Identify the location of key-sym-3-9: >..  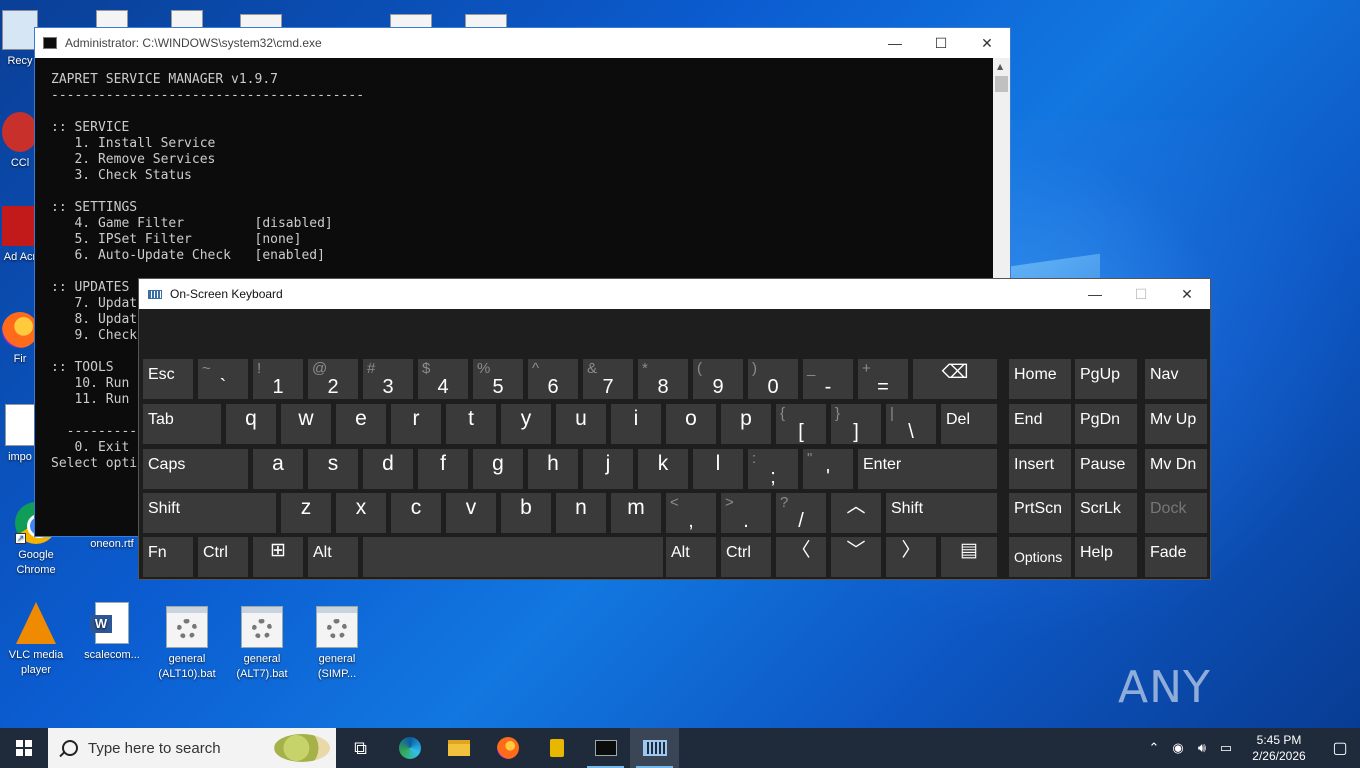
(746, 513).